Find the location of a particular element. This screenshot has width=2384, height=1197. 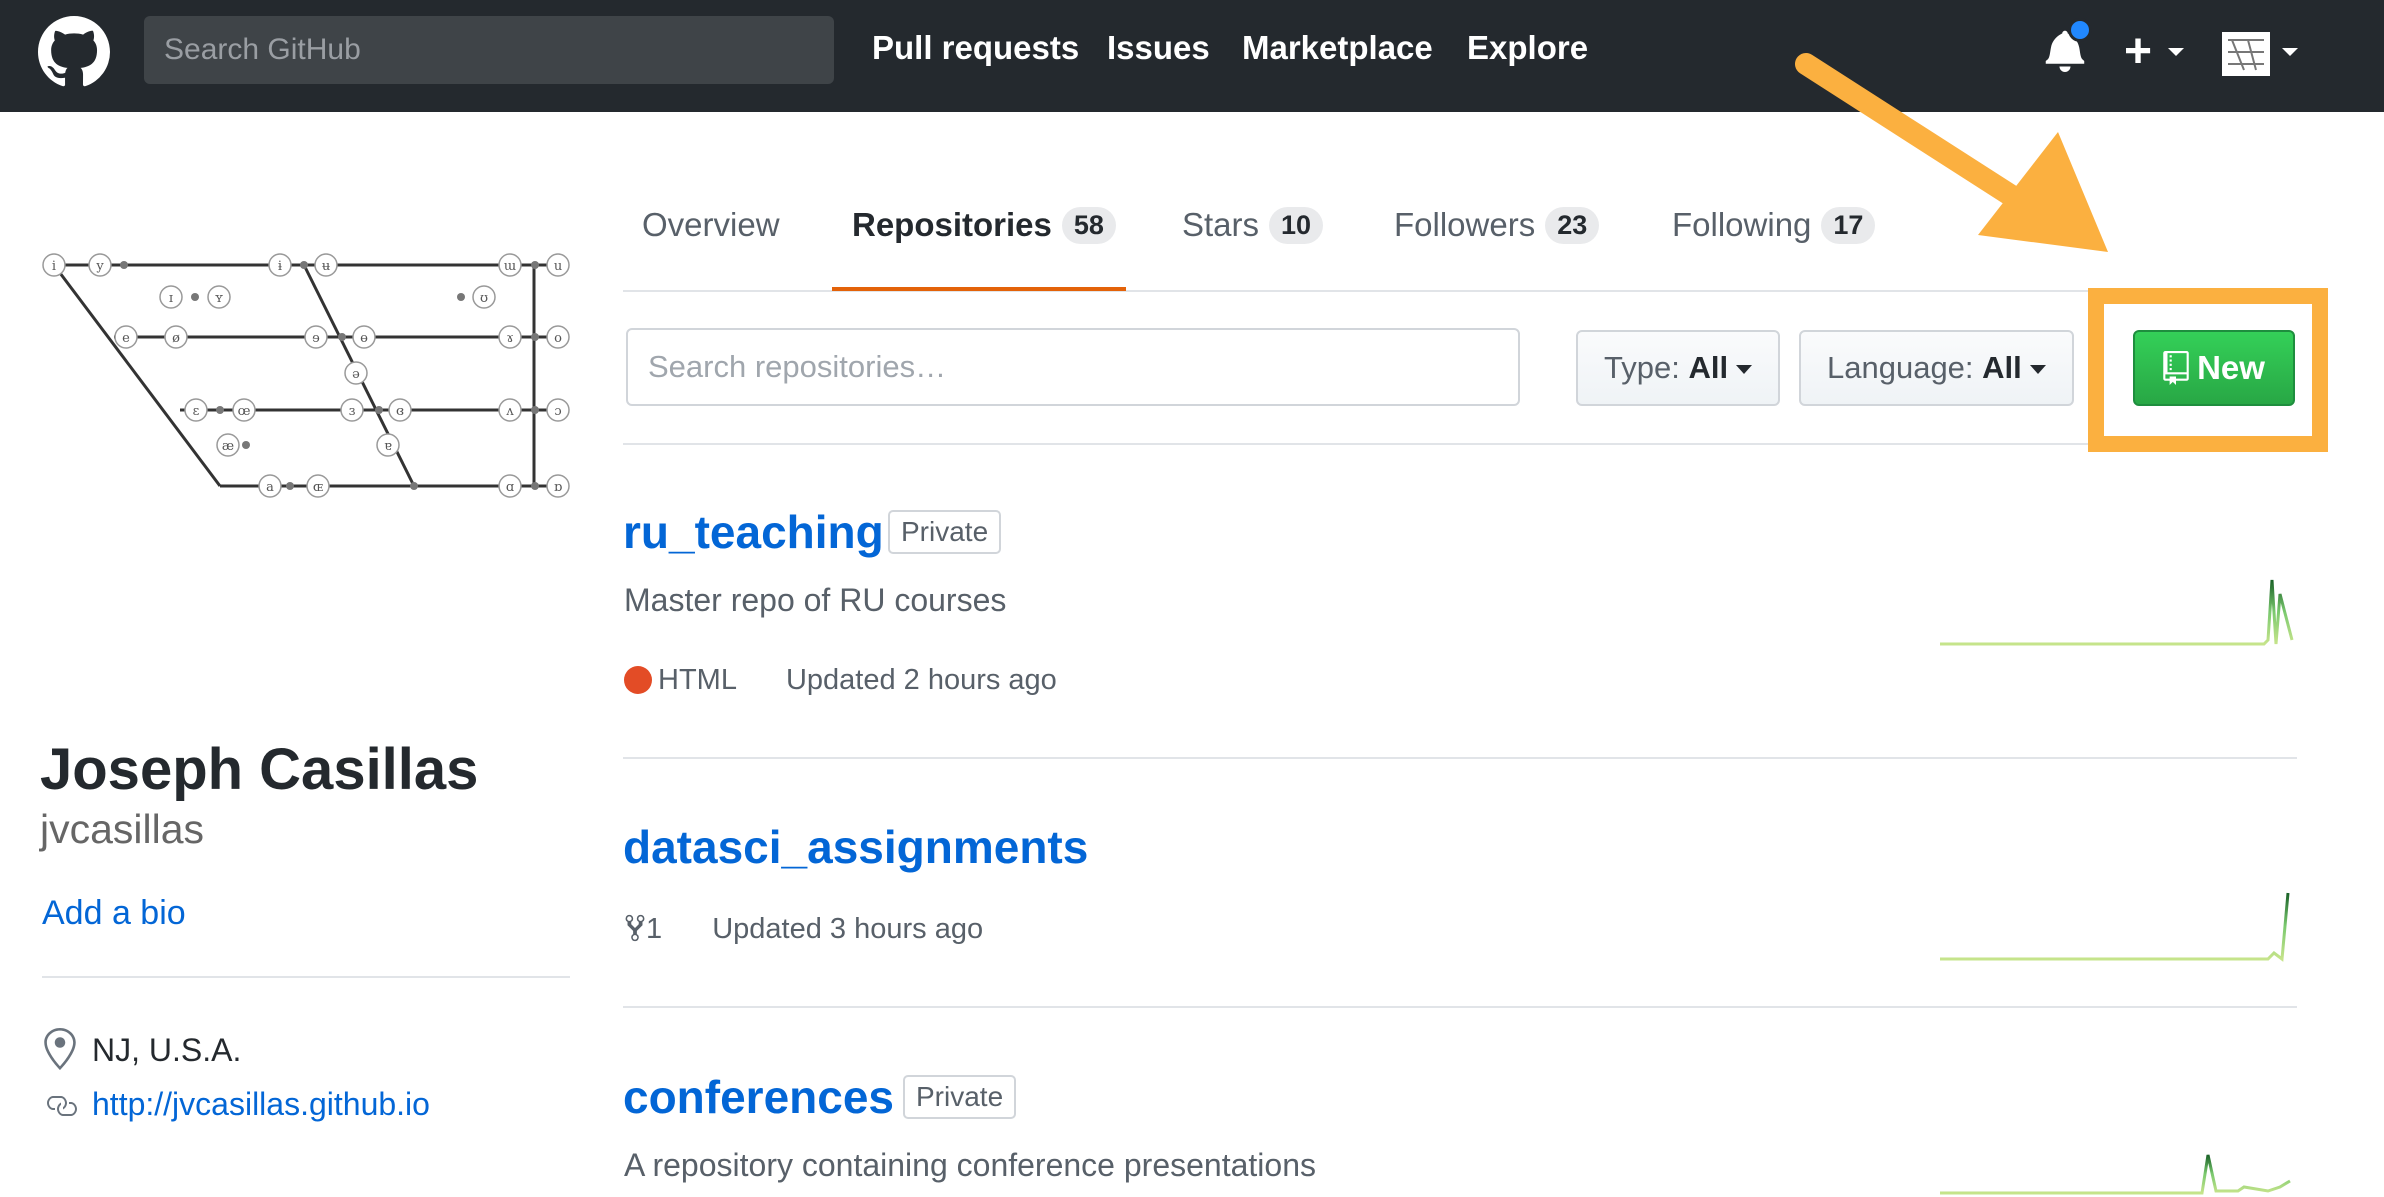

stars-count: 10 is located at coordinates (1296, 225).